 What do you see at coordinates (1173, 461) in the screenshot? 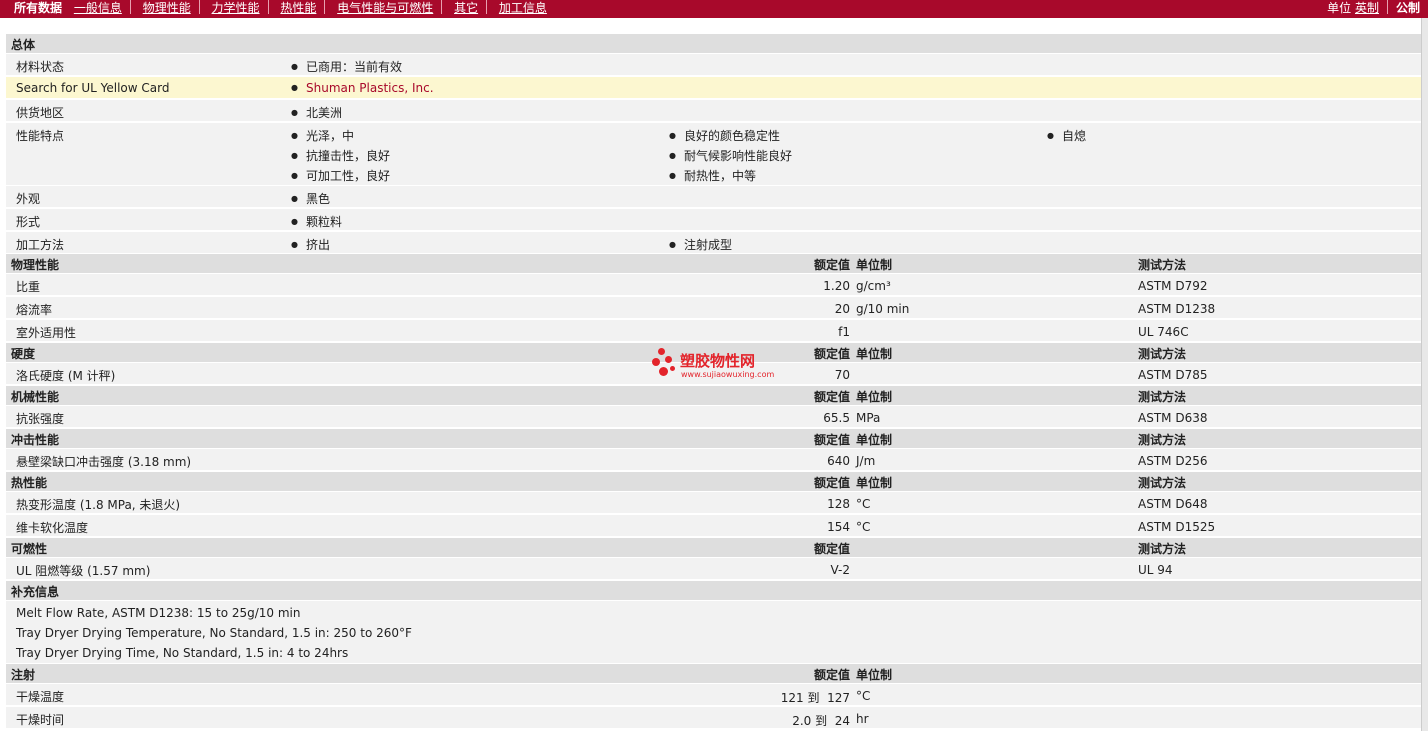
I see `row-method: ASTM D256` at bounding box center [1173, 461].